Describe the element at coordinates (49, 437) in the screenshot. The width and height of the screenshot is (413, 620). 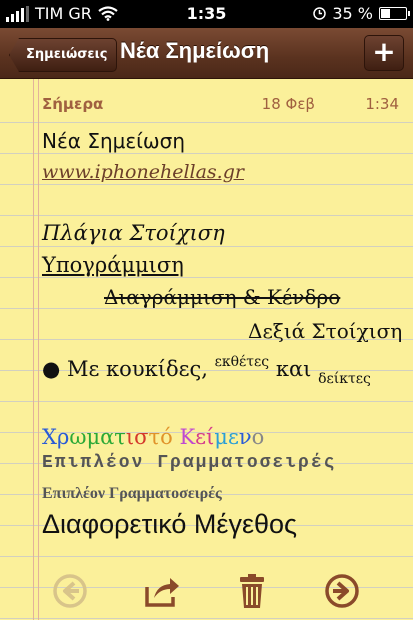
I see `colored-char: Χ` at that location.